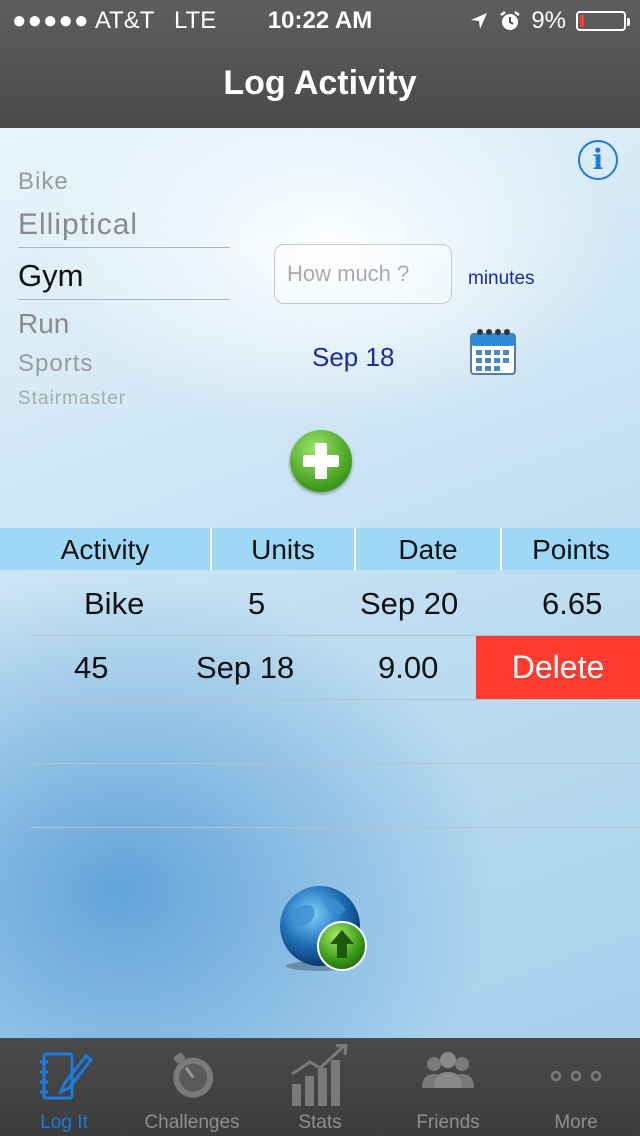 The width and height of the screenshot is (640, 1136). I want to click on info-button: i, so click(598, 160).